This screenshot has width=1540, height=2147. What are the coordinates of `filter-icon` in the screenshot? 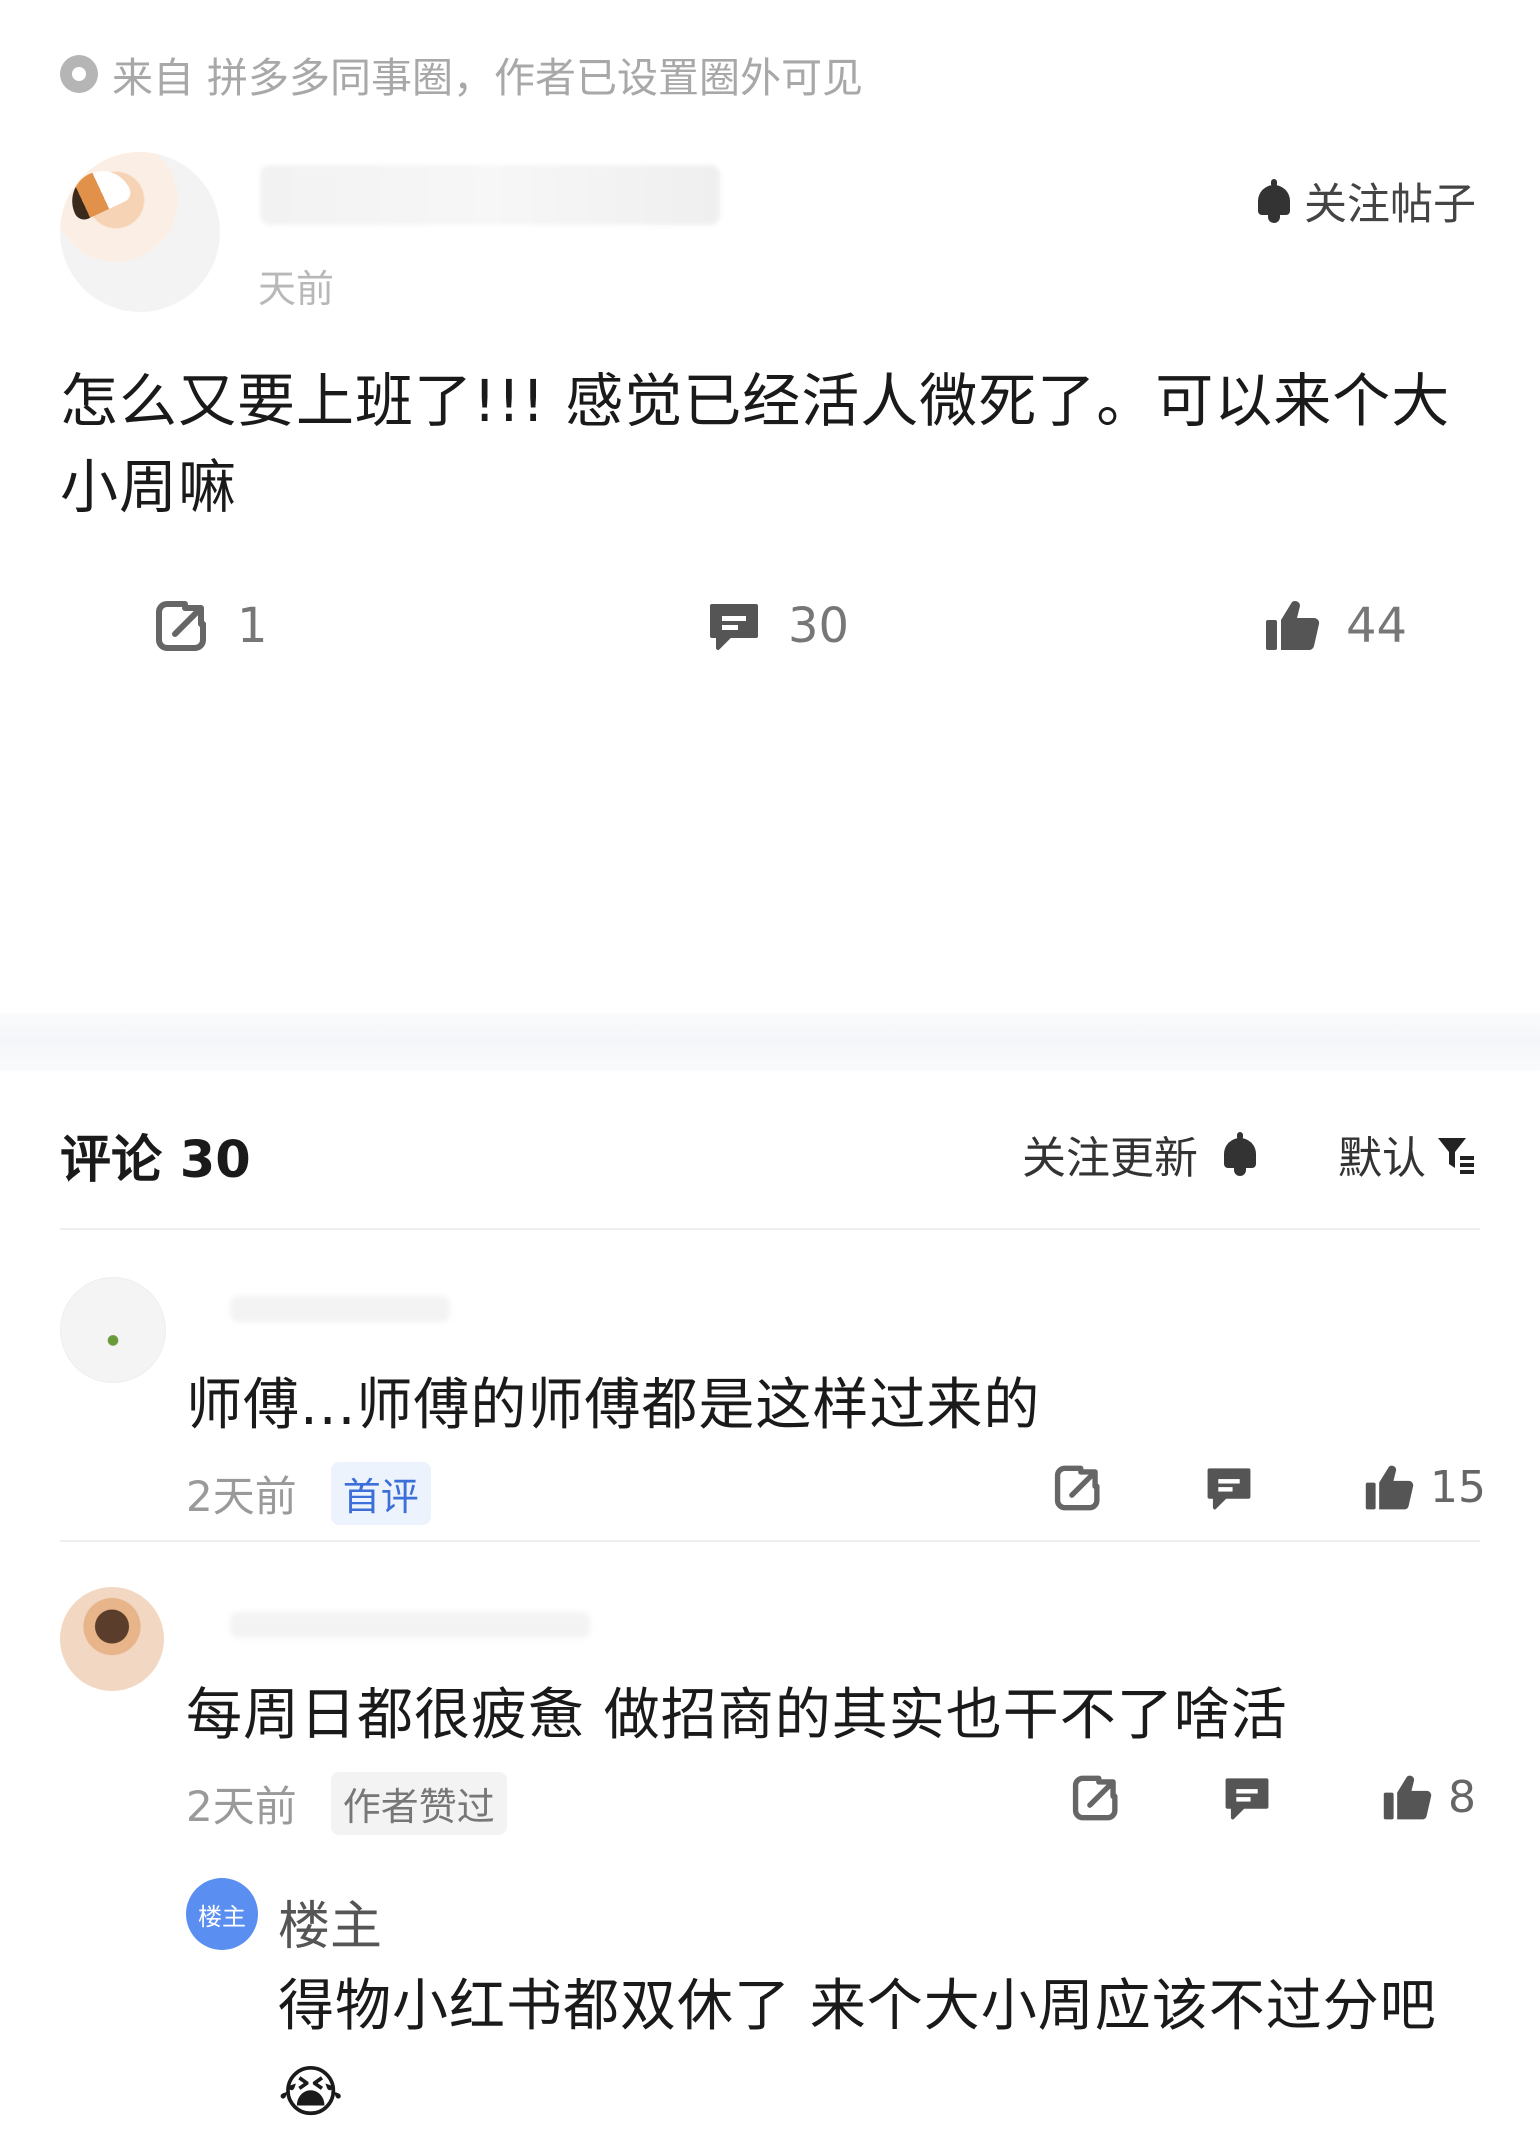 It's located at (1456, 1156).